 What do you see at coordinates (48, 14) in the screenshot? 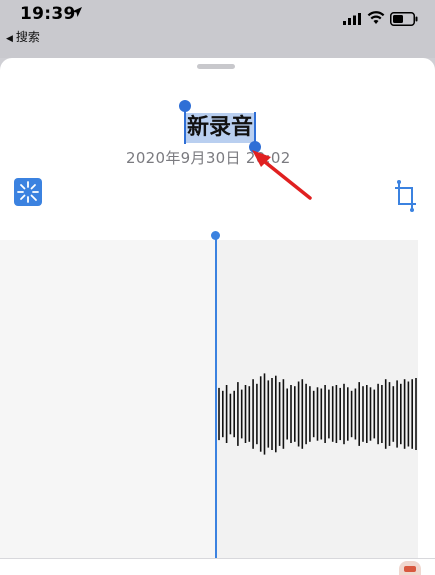
I see `status-time: 19:39` at bounding box center [48, 14].